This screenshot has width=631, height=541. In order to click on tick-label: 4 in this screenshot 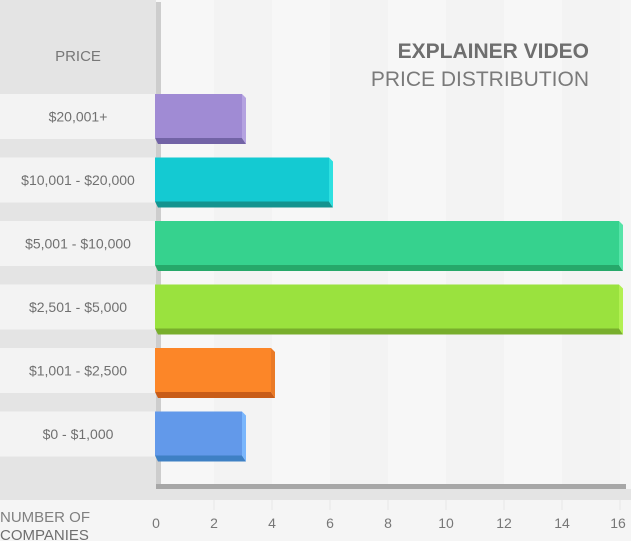, I will do `click(272, 523)`.